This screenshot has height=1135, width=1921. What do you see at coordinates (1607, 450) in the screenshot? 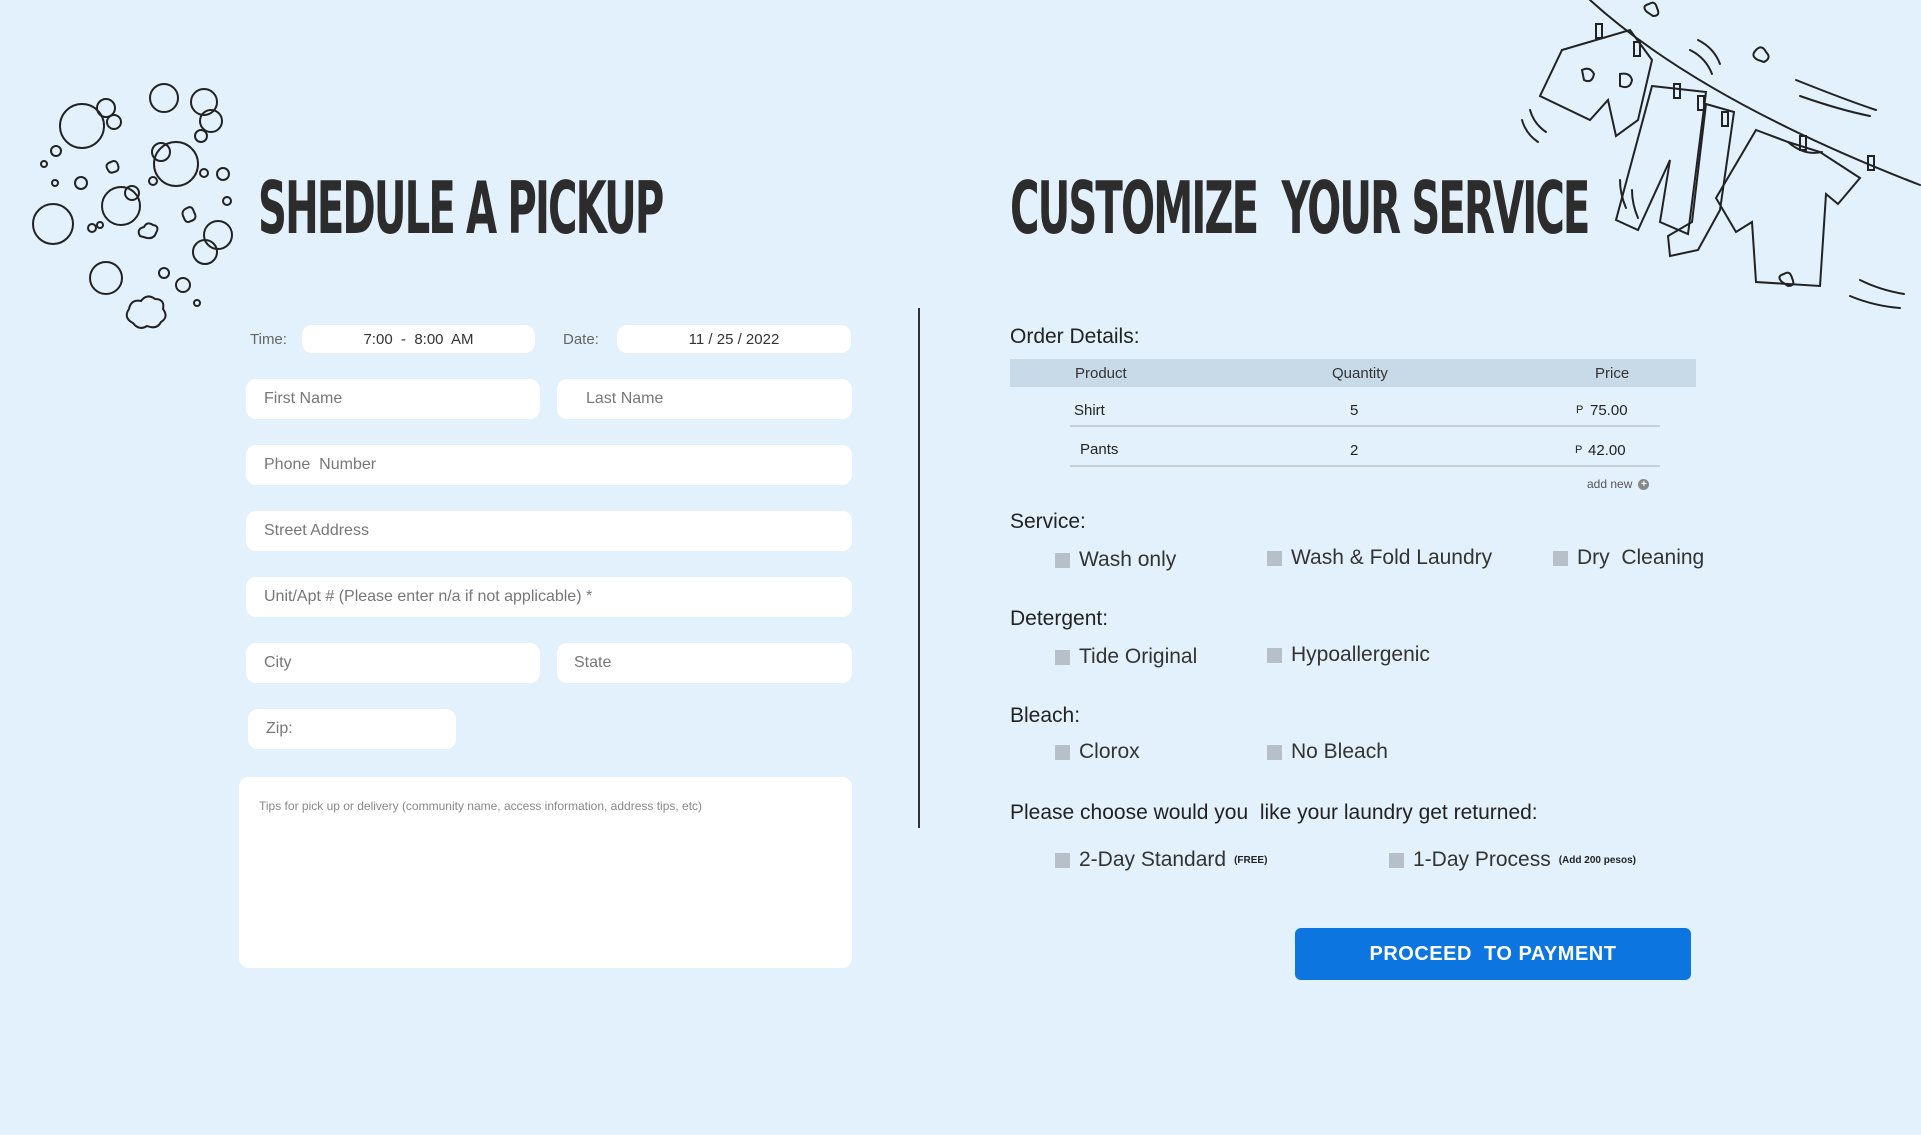
I see `row-price: 42.00` at bounding box center [1607, 450].